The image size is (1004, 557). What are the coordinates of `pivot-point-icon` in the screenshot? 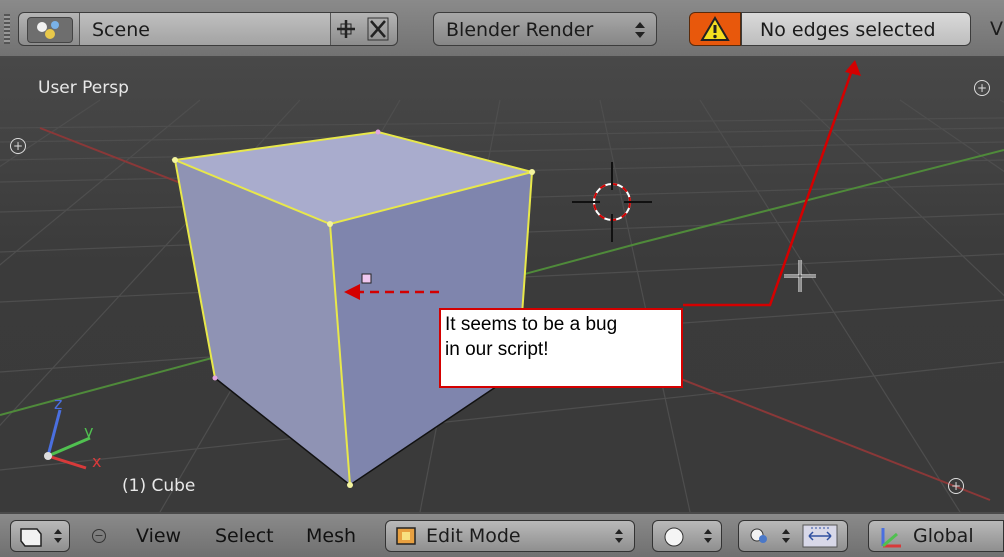 It's located at (758, 535).